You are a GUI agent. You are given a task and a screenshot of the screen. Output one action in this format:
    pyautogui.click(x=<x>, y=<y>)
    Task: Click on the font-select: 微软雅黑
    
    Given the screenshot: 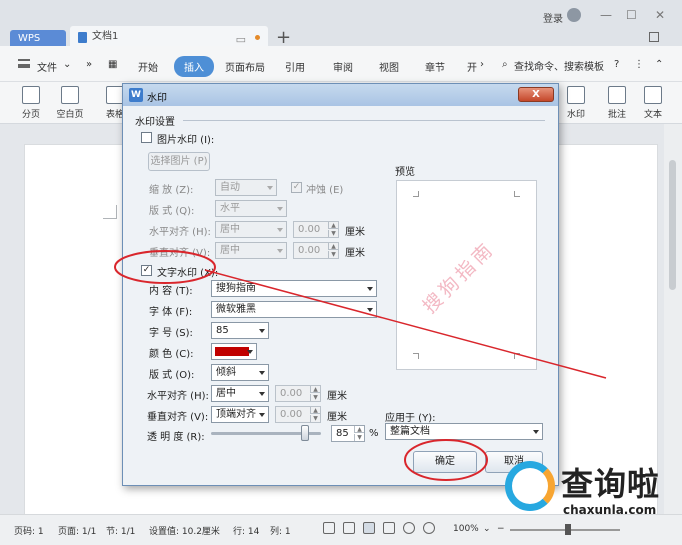 What is the action you would take?
    pyautogui.click(x=294, y=309)
    